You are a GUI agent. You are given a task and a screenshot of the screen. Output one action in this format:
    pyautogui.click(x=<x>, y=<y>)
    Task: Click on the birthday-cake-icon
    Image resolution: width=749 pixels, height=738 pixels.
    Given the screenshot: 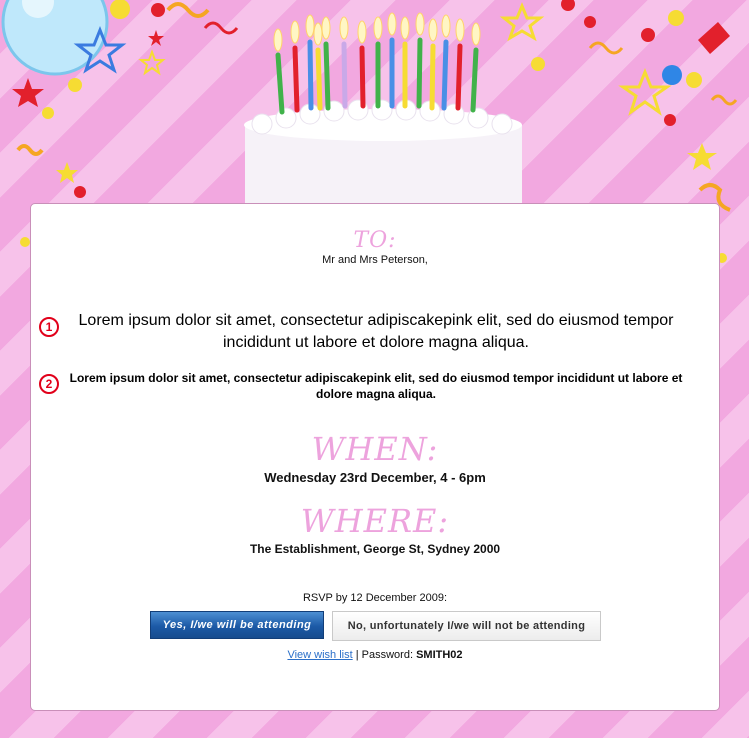 What is the action you would take?
    pyautogui.click(x=383, y=107)
    